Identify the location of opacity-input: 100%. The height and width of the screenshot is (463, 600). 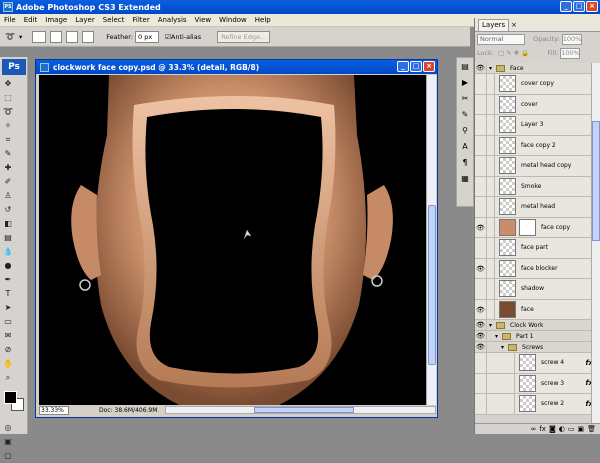
(571, 39).